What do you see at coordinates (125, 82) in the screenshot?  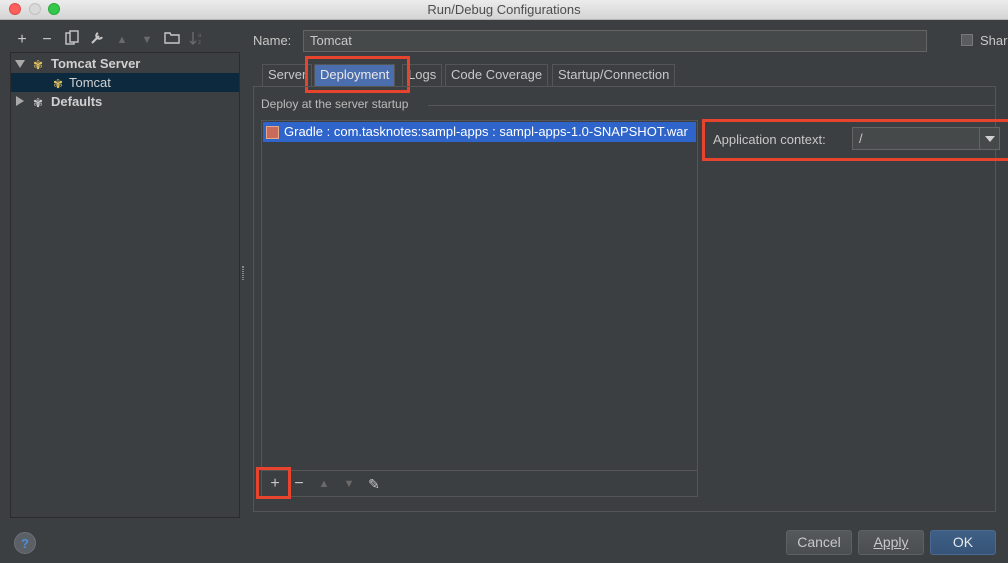 I see `tree-item-tomcat: ✾ Tomcat` at bounding box center [125, 82].